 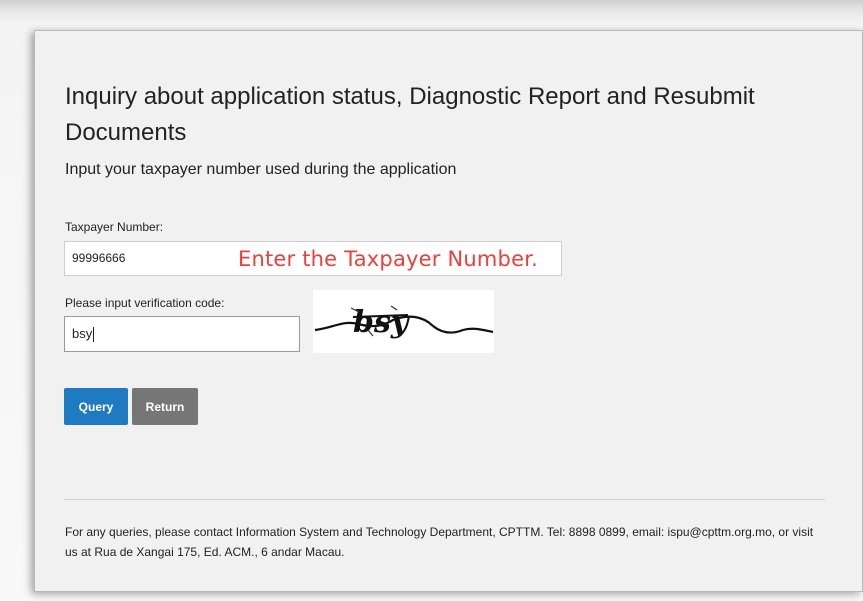 I want to click on captcha-graphic: bsy, so click(x=404, y=322).